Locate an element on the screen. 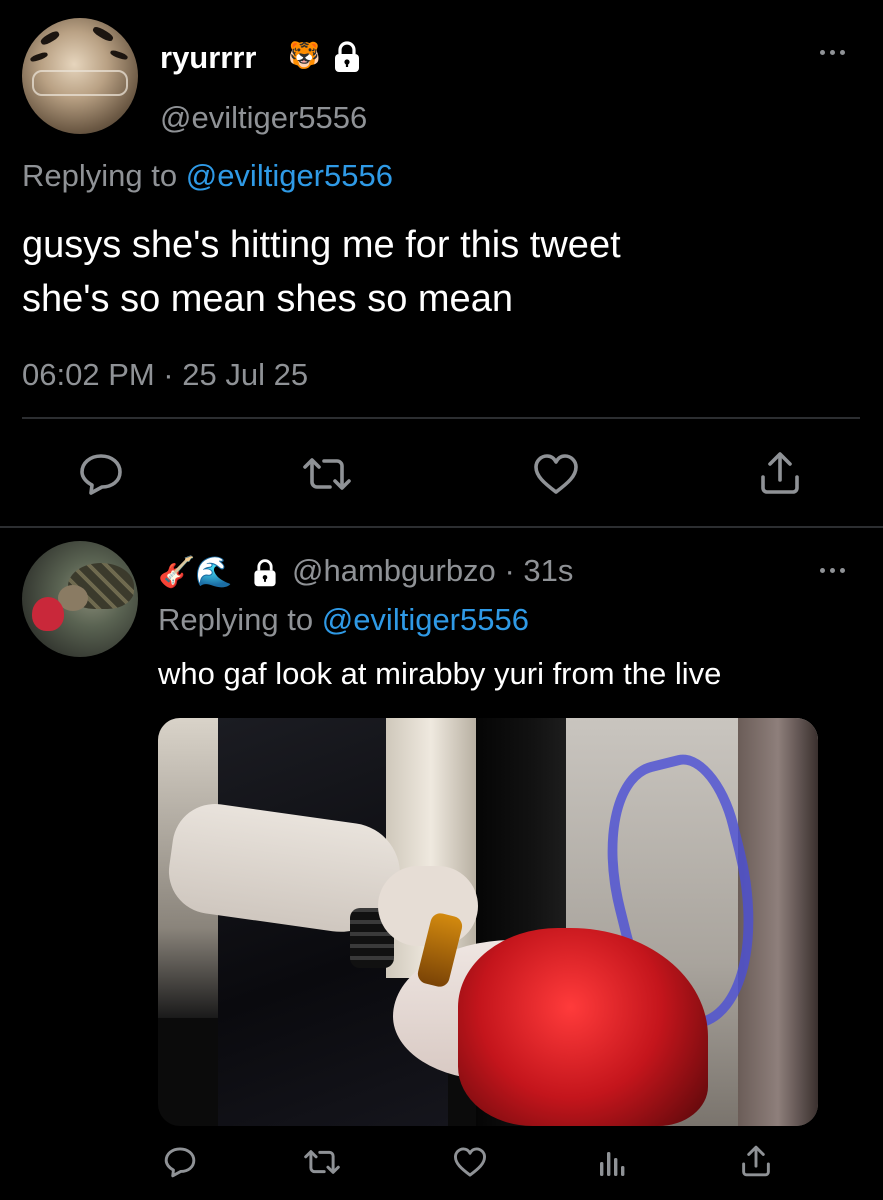 This screenshot has width=883, height=1200. tweet-text-line-2: she's so mean shes so mean is located at coordinates (267, 299).